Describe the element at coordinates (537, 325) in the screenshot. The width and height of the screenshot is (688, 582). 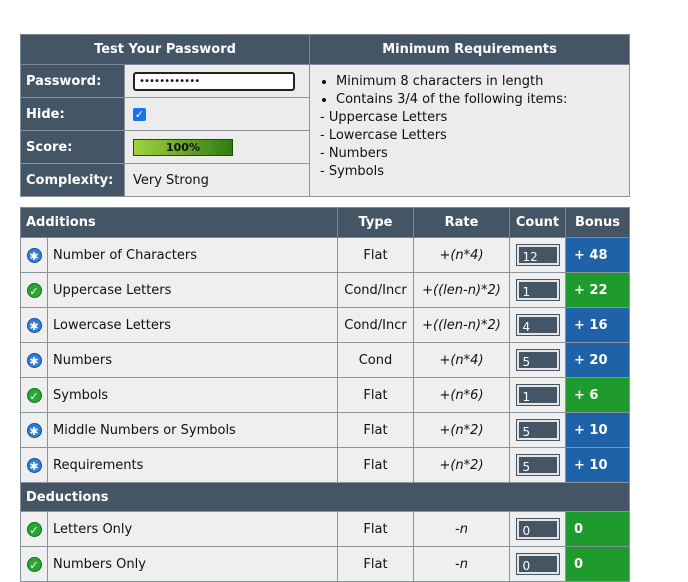
I see `count-field: 4` at that location.